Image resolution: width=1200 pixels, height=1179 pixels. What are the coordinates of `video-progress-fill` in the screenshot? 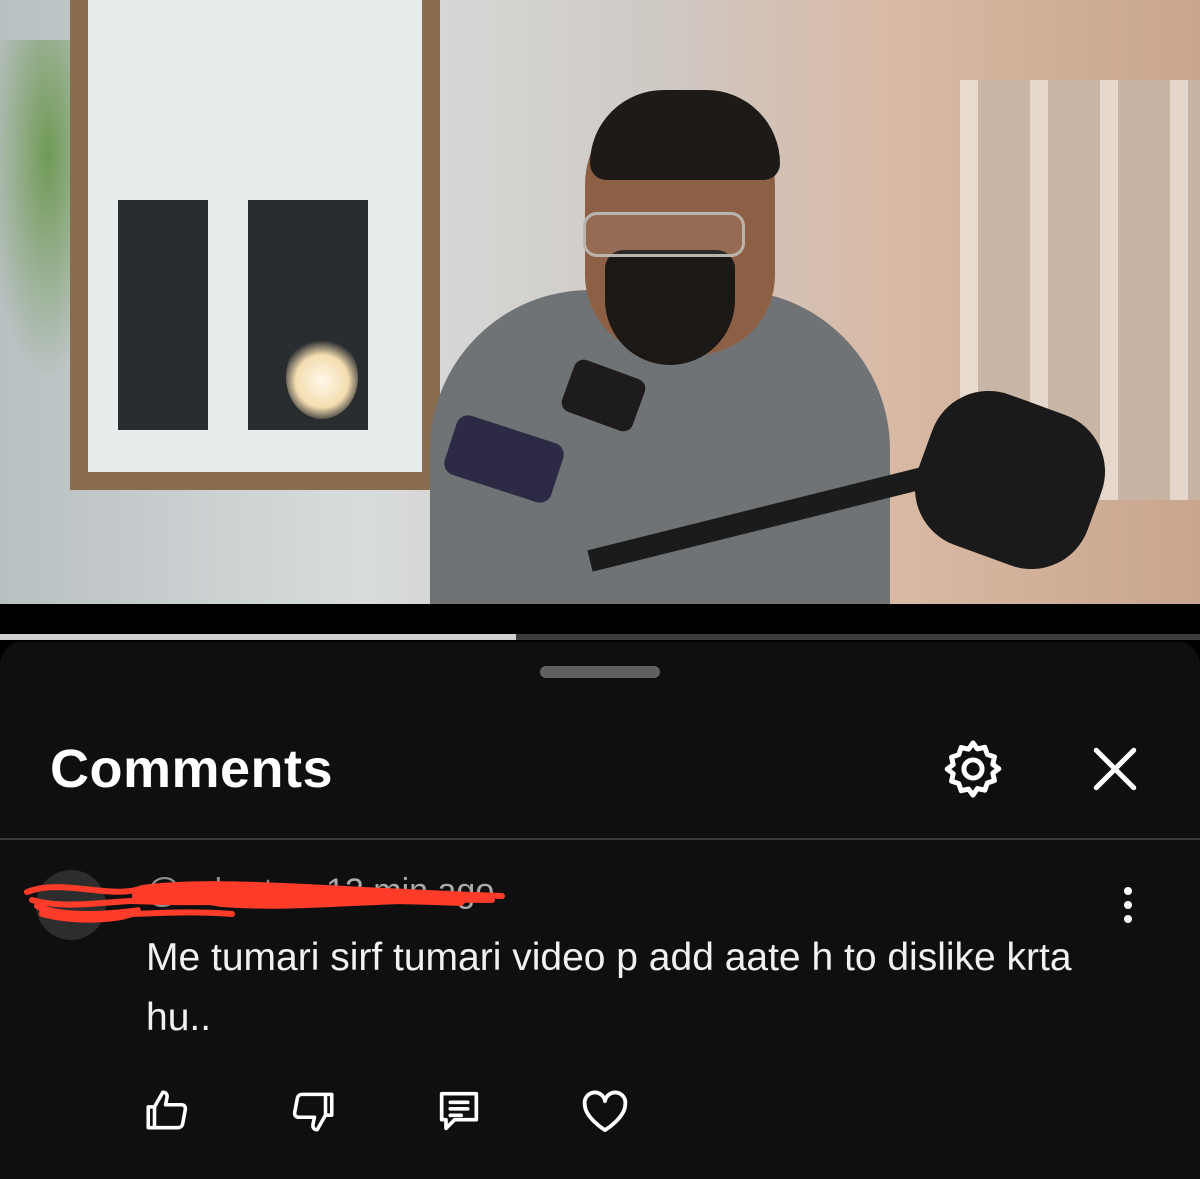 It's located at (258, 637).